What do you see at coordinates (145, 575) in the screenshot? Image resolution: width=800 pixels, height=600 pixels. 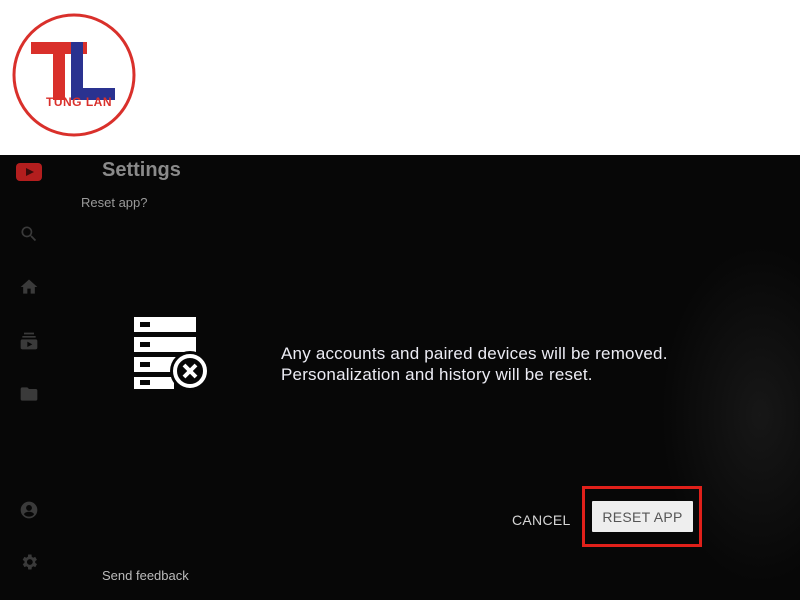 I see `send-feedback-link: Send feedback` at bounding box center [145, 575].